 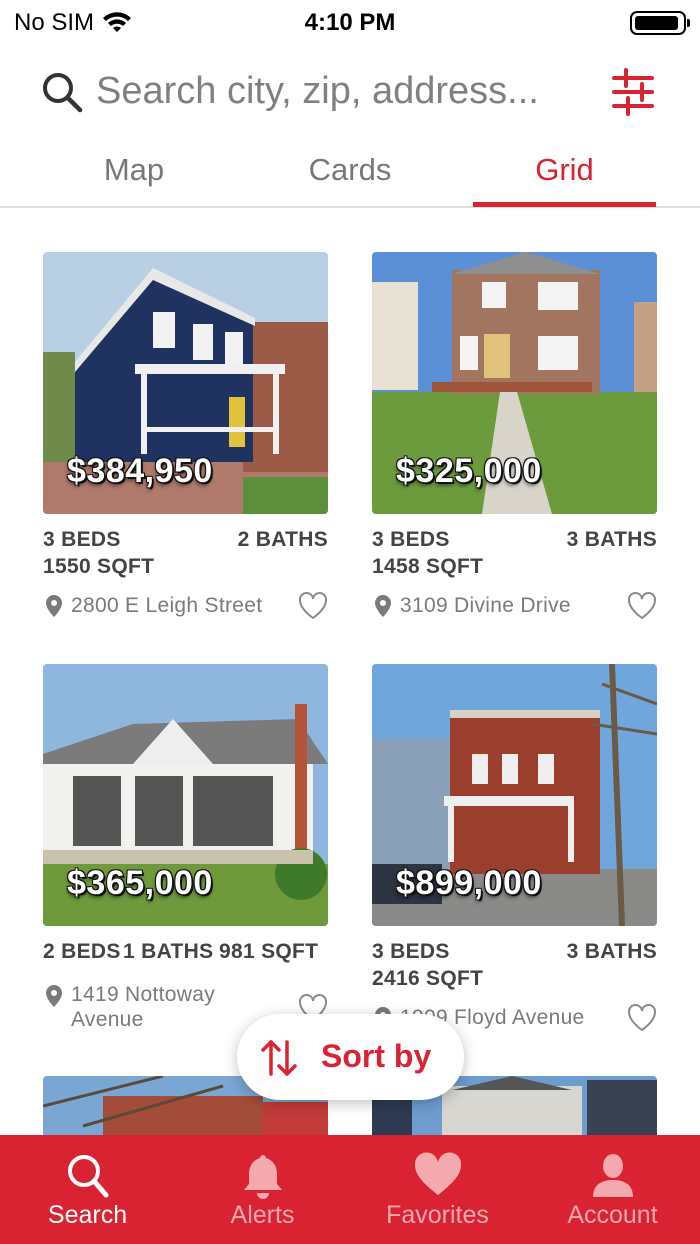 I want to click on square-footage: 2416 SQFT, so click(x=428, y=978).